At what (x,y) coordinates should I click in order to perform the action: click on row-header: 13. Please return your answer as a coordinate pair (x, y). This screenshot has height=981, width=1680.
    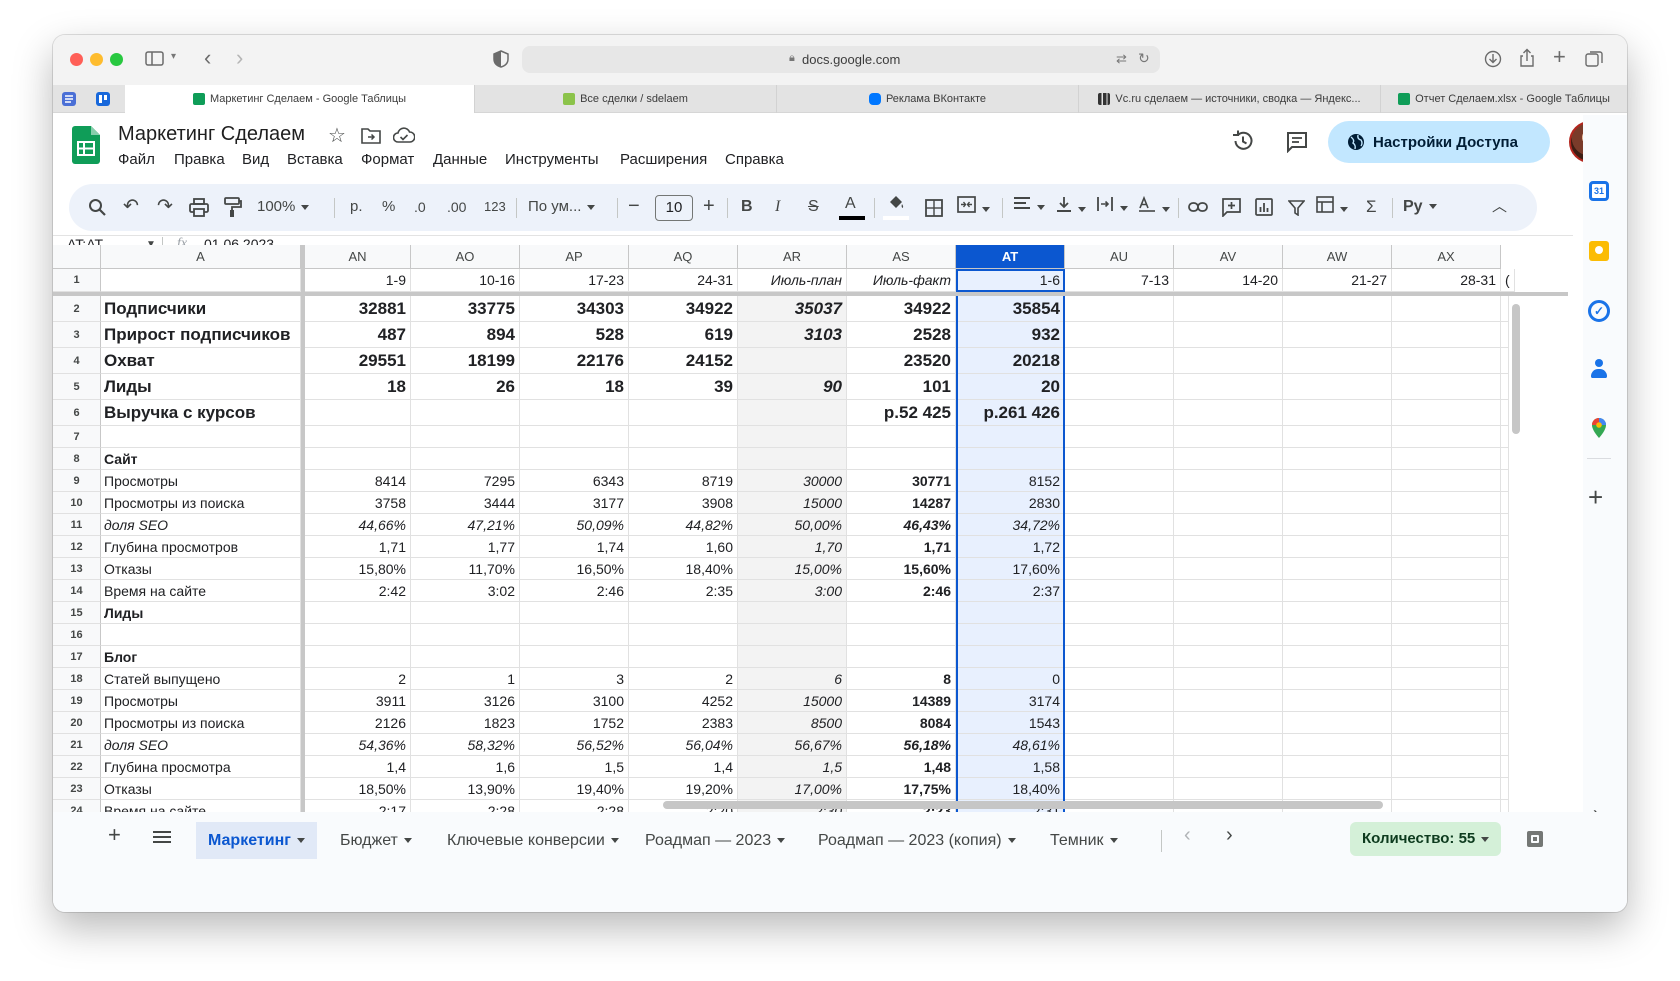
    Looking at the image, I should click on (77, 569).